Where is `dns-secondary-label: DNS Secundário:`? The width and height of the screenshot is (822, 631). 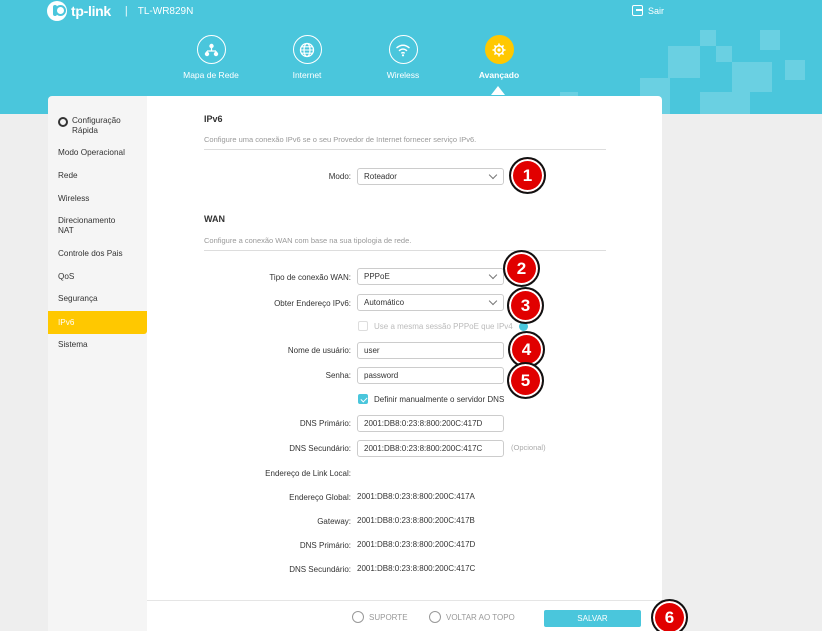 dns-secondary-label: DNS Secundário: is located at coordinates (320, 448).